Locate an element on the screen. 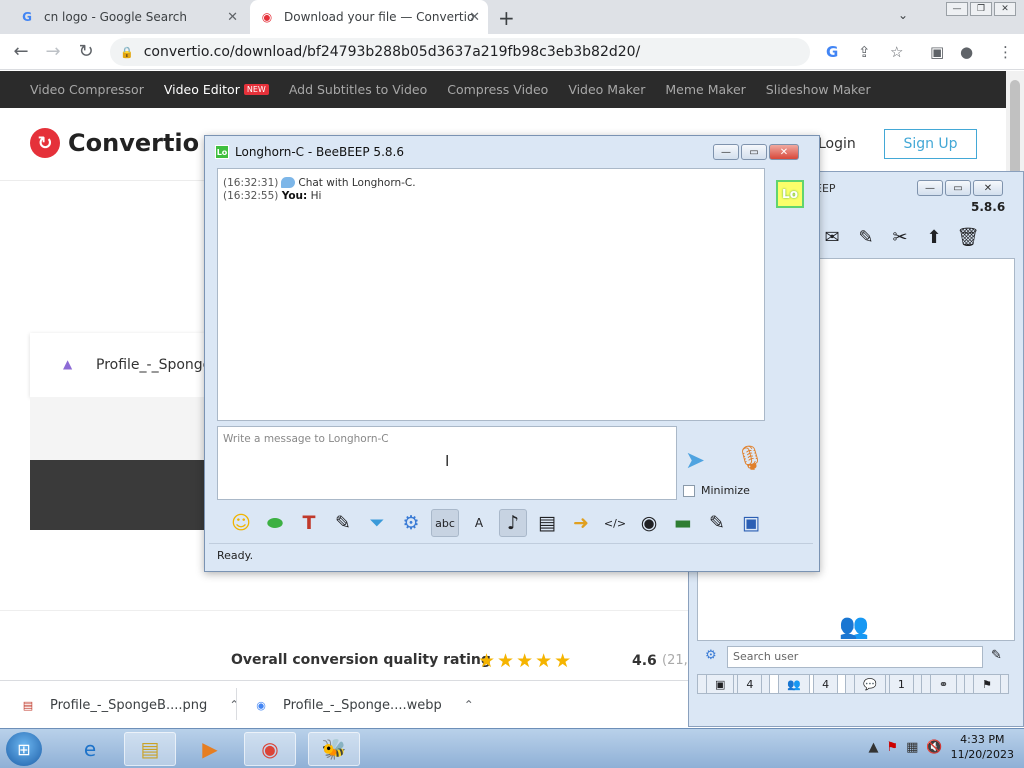 This screenshot has height=768, width=1024. clock-date: 11/20/2023 is located at coordinates (982, 754).